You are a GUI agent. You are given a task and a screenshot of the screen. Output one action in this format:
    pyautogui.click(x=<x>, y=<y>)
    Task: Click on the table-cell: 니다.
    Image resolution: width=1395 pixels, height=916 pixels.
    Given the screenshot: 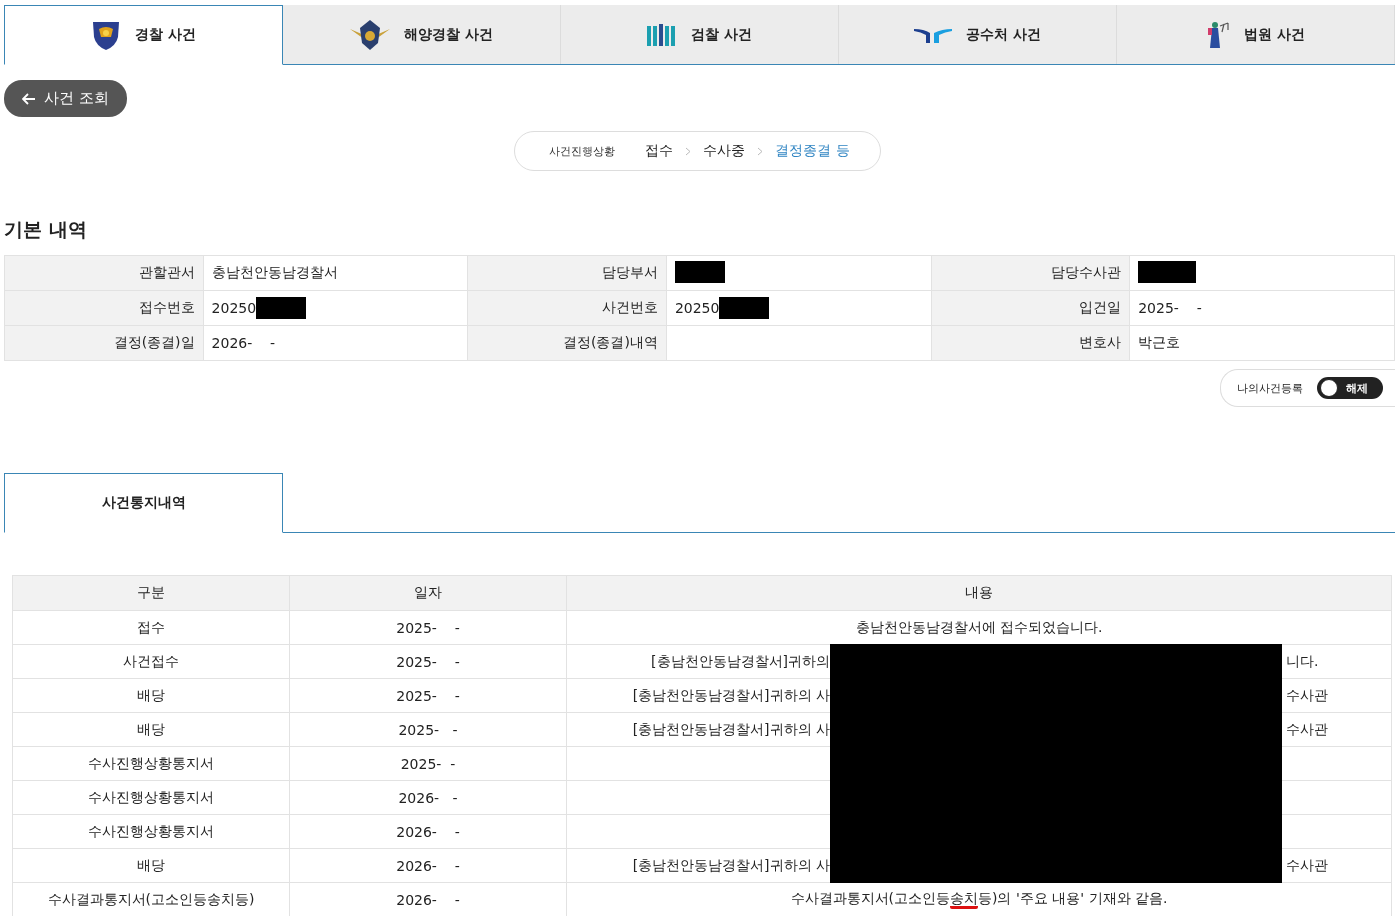 What is the action you would take?
    pyautogui.click(x=1302, y=661)
    